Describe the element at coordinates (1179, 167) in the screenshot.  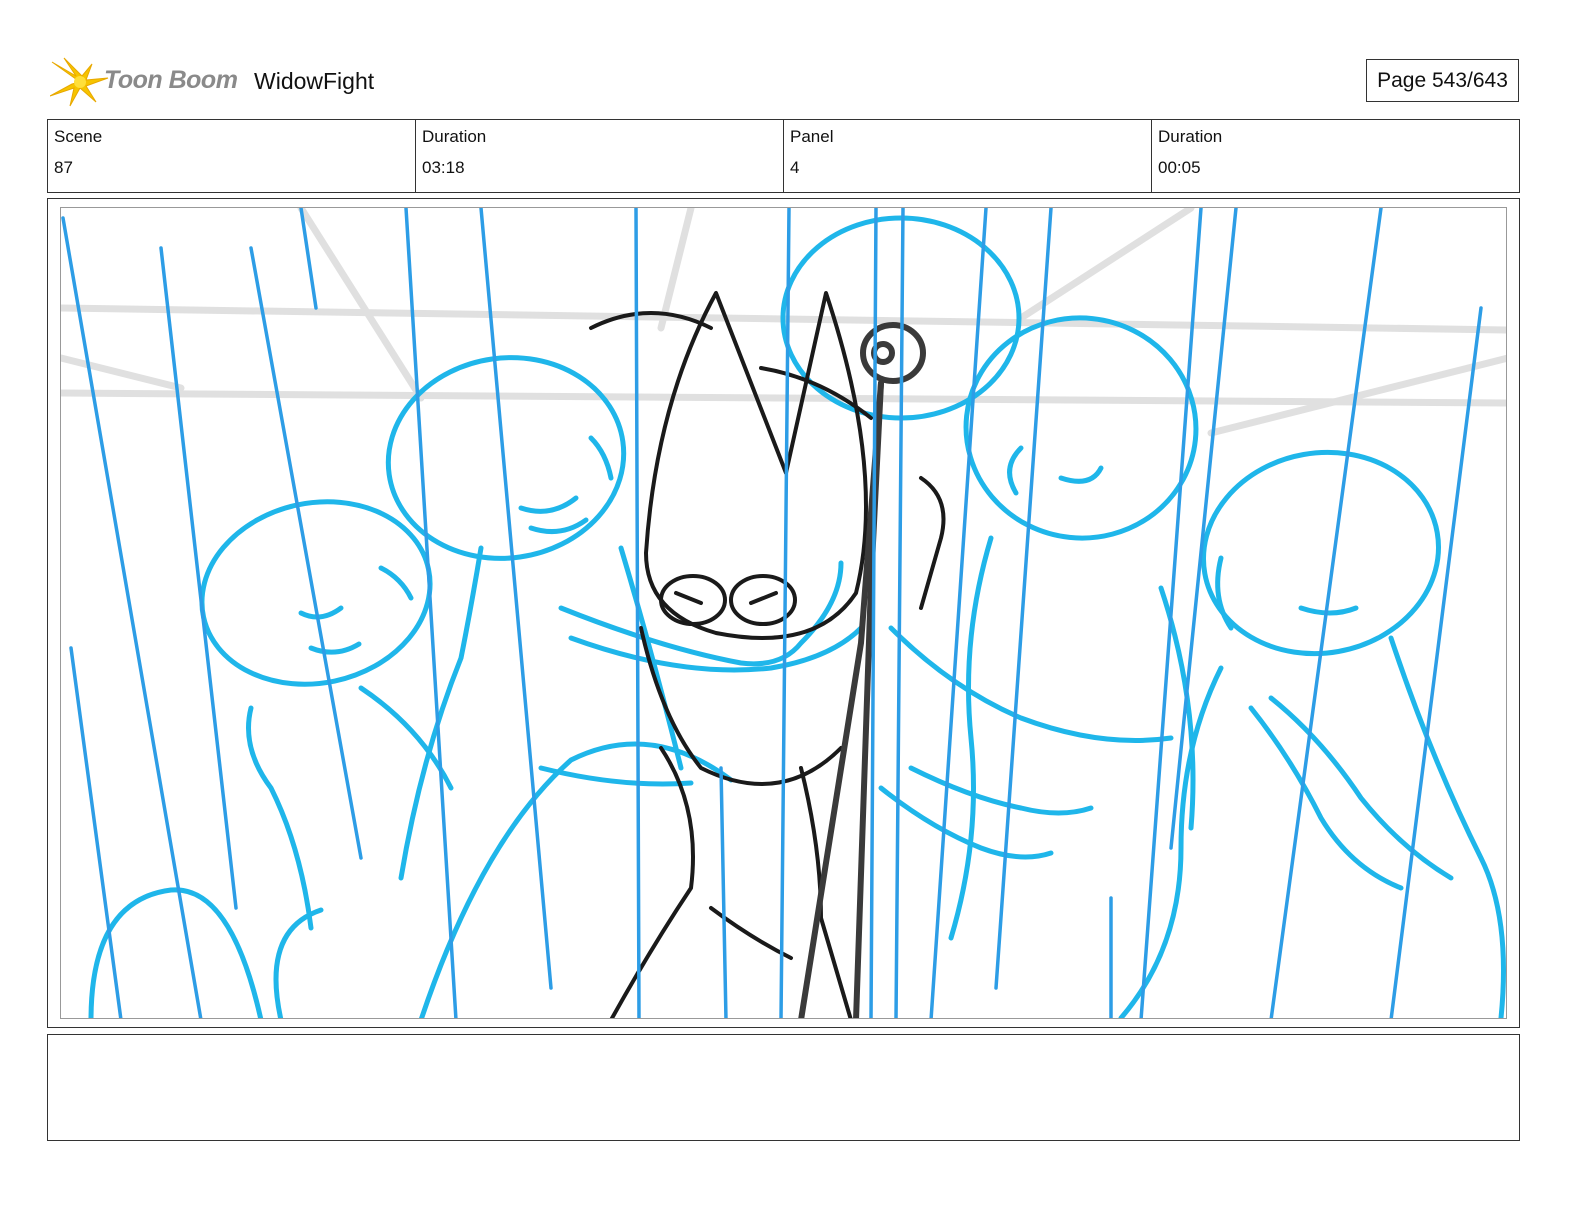
I see `panel-duration-value: 00:05` at that location.